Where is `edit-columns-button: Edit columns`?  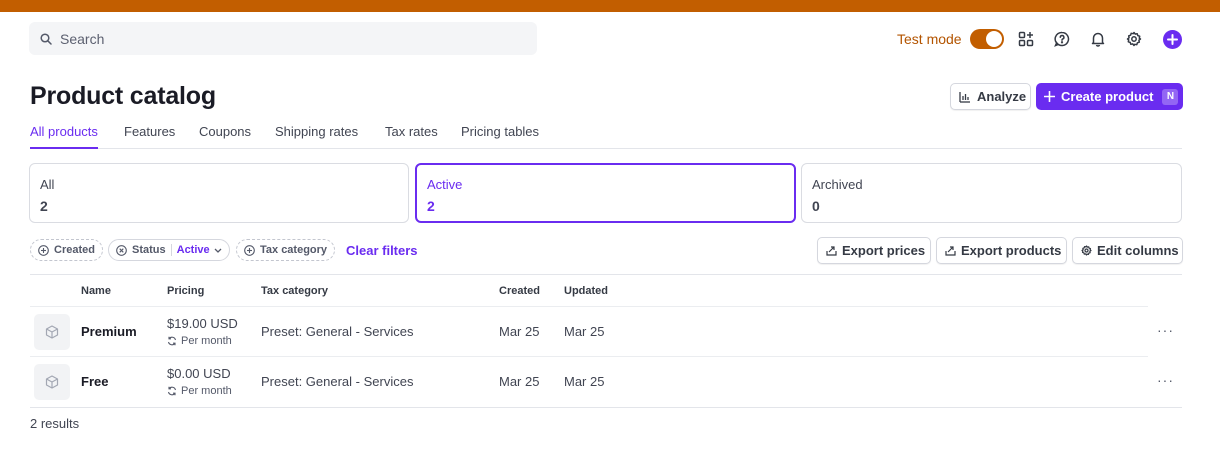 edit-columns-button: Edit columns is located at coordinates (1127, 250).